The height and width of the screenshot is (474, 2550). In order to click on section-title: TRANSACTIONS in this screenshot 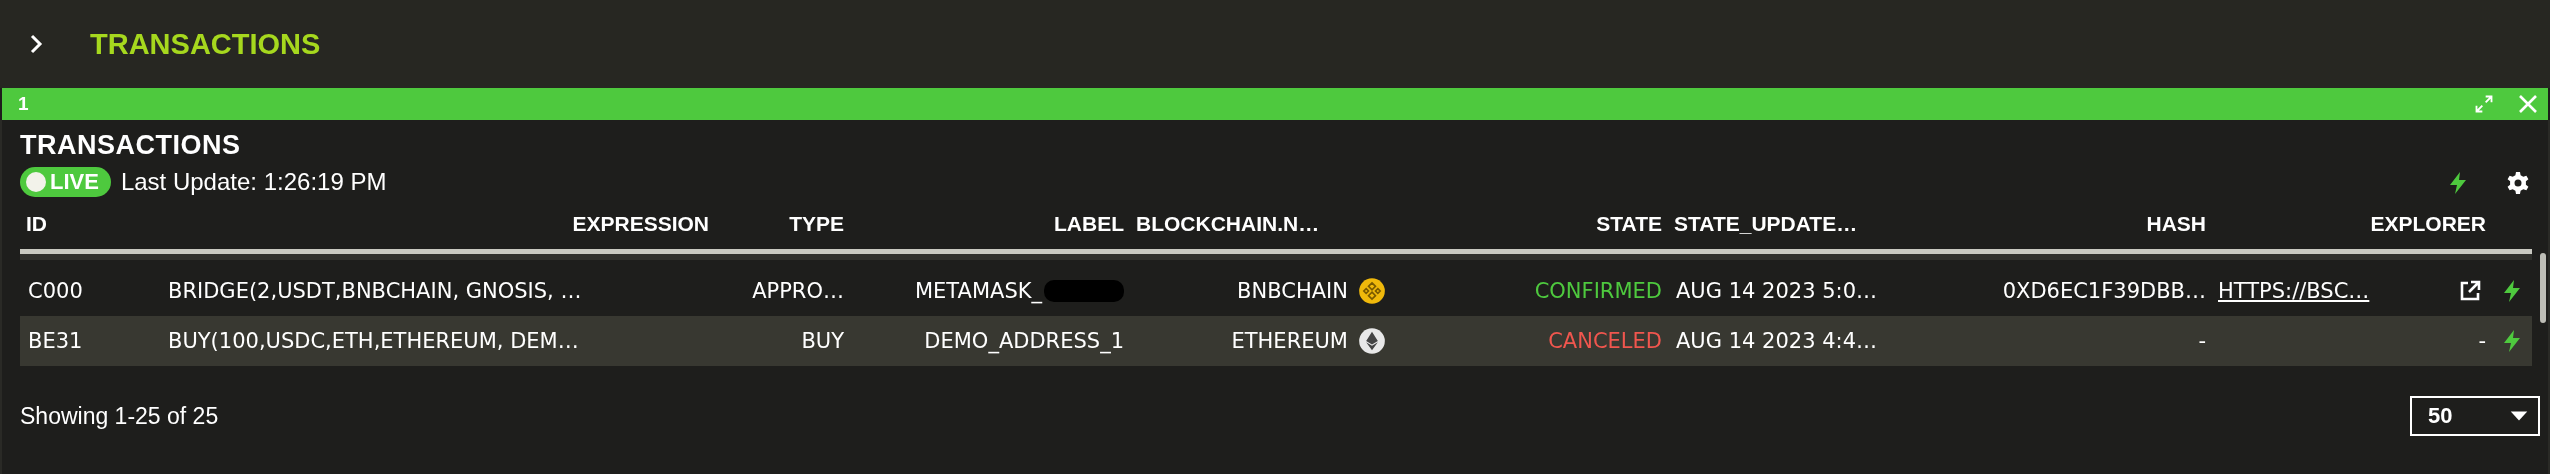, I will do `click(205, 44)`.